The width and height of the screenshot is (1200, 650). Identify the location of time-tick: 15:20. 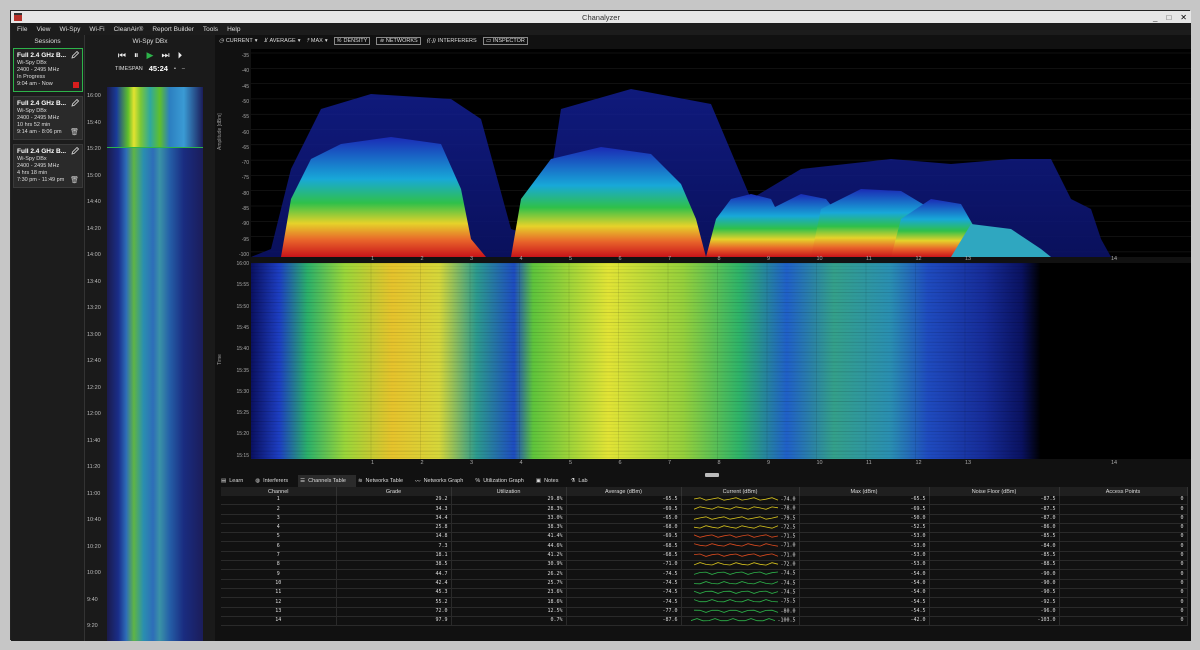
(94, 149).